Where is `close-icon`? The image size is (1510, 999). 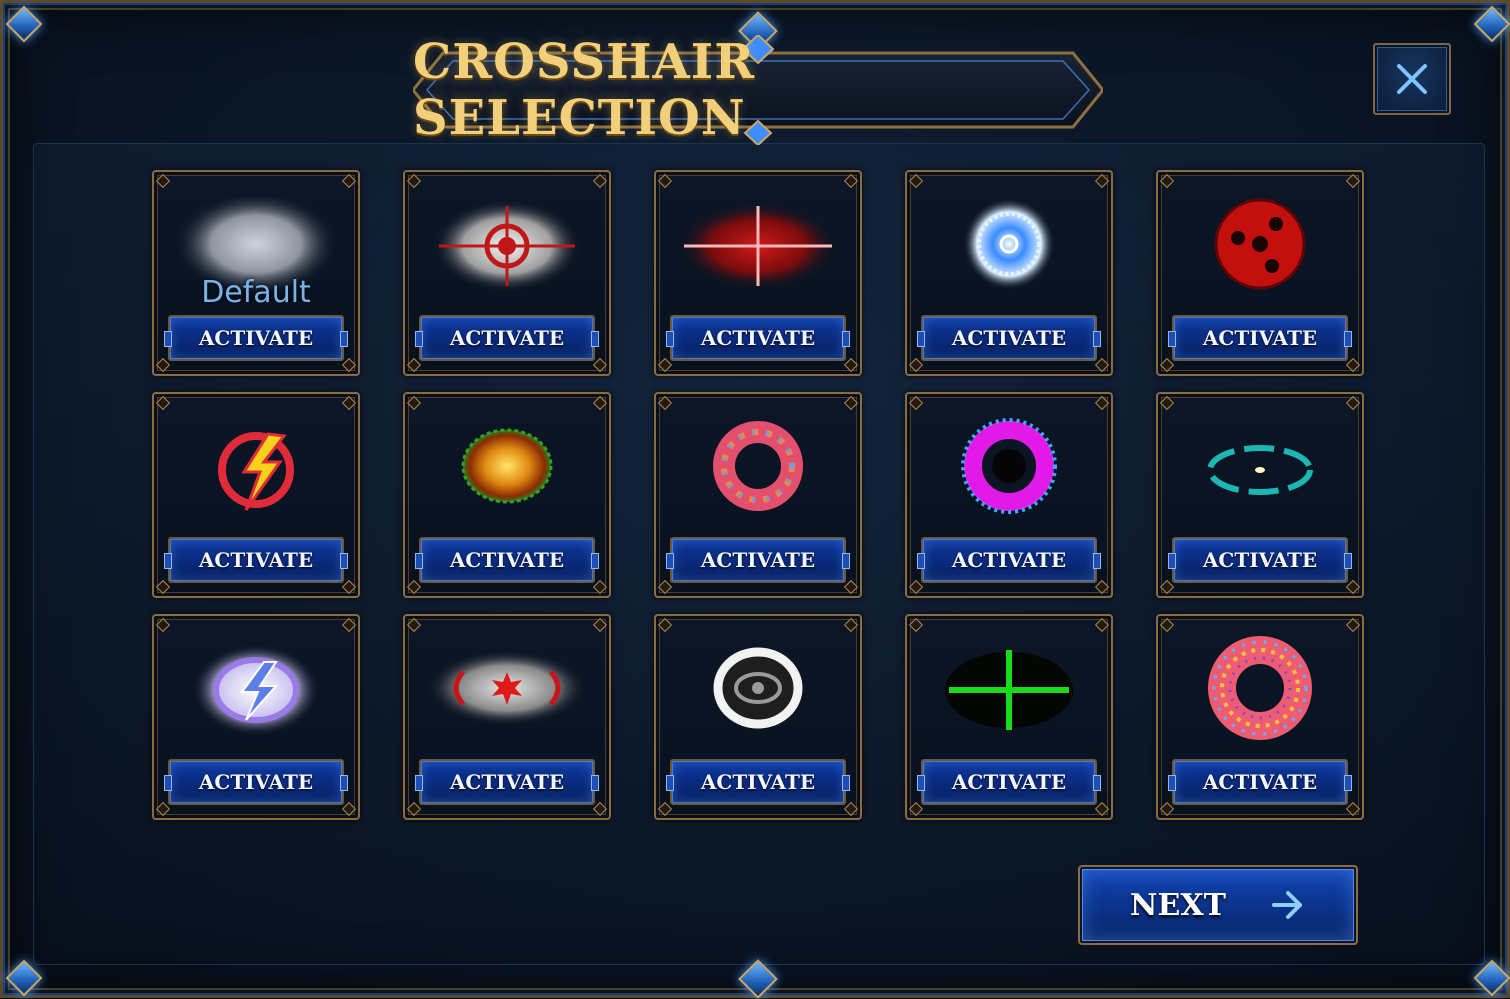
close-icon is located at coordinates (1412, 79).